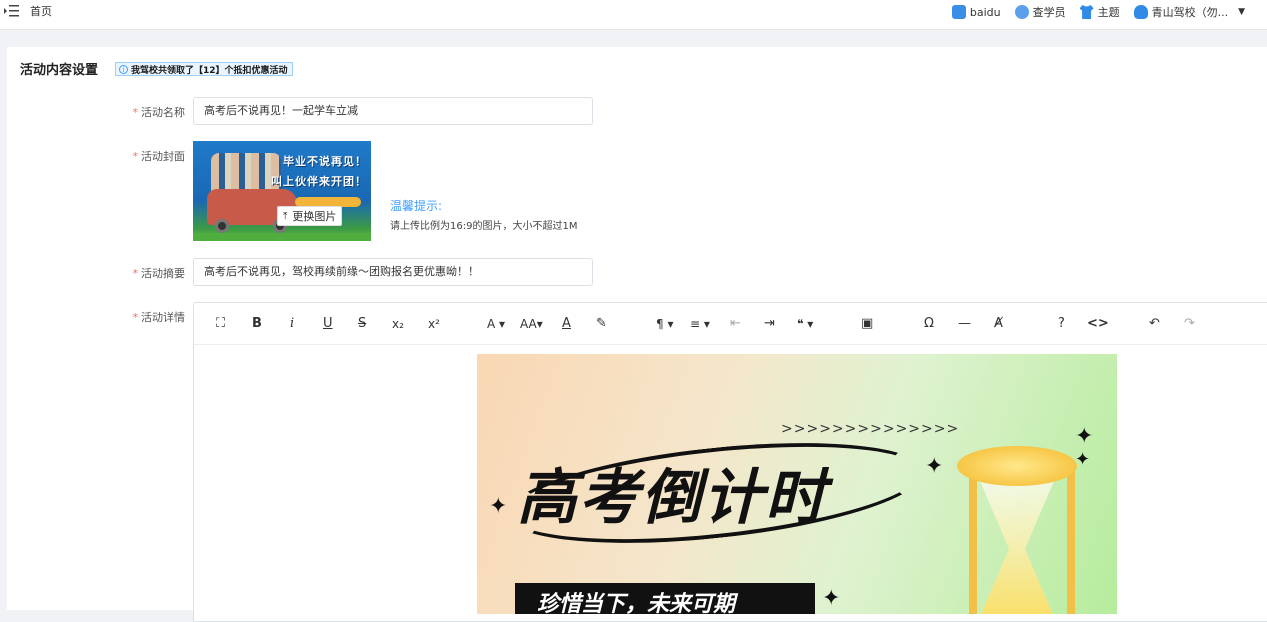 The image size is (1267, 622). What do you see at coordinates (998, 324) in the screenshot?
I see `remove-format-button: Ⱥ` at bounding box center [998, 324].